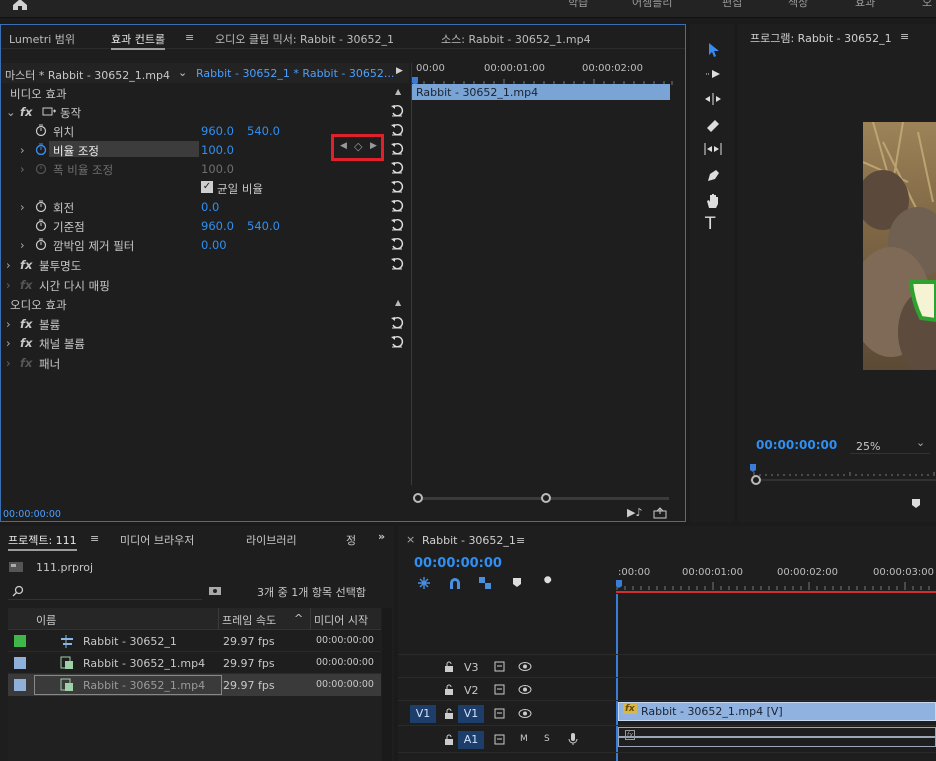  Describe the element at coordinates (516, 39) in the screenshot. I see `tab-source: 소스: Rabbit - 30652_1.mp4` at that location.